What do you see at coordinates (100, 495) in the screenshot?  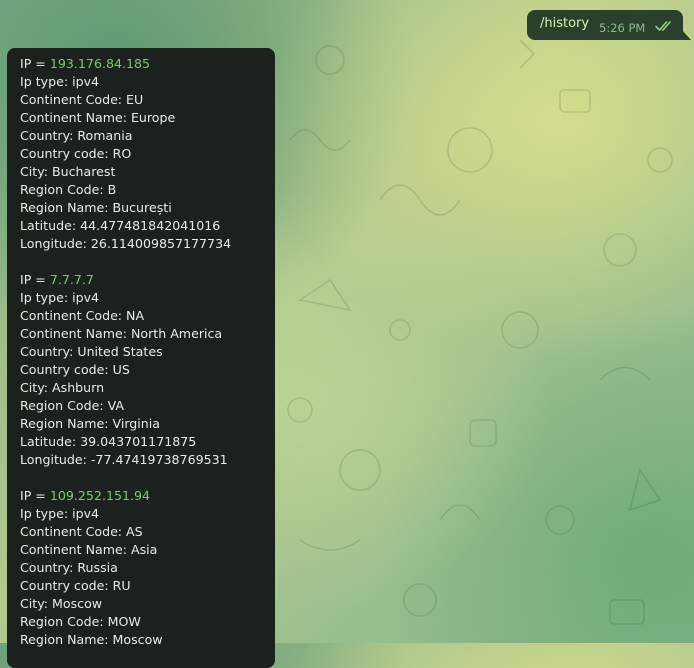 I see `ip-address-link: 109.252.151.94` at bounding box center [100, 495].